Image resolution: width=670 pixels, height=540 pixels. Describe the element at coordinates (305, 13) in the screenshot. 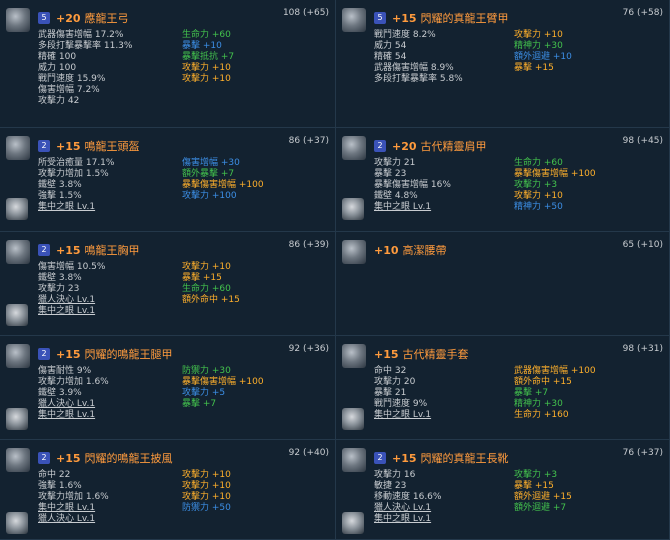

I see `item-score: 108 (+65)` at that location.